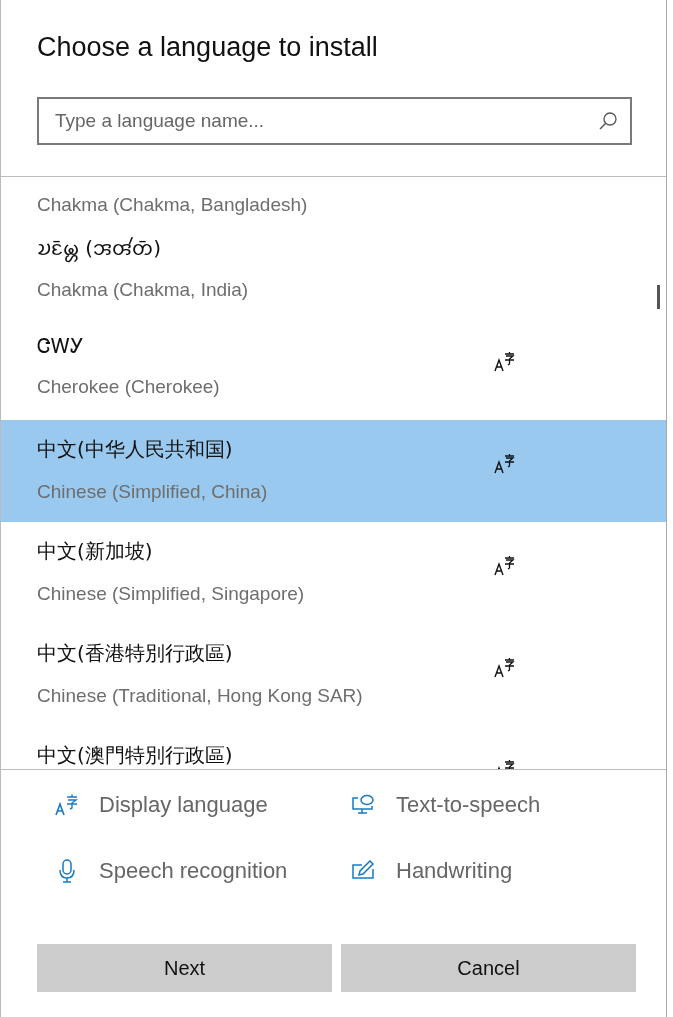 The height and width of the screenshot is (1017, 673). What do you see at coordinates (333, 471) in the screenshot?
I see `language-item: 中文(中华人民共和国) Chinese (Simplified, China)` at bounding box center [333, 471].